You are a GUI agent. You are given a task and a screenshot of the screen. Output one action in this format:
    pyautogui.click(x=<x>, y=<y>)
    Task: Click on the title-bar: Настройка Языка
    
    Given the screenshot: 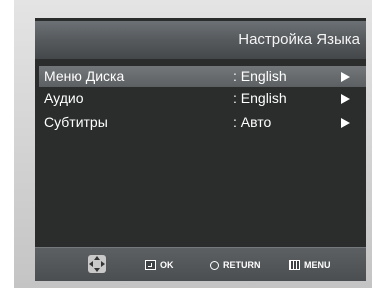 What is the action you would take?
    pyautogui.click(x=200, y=40)
    